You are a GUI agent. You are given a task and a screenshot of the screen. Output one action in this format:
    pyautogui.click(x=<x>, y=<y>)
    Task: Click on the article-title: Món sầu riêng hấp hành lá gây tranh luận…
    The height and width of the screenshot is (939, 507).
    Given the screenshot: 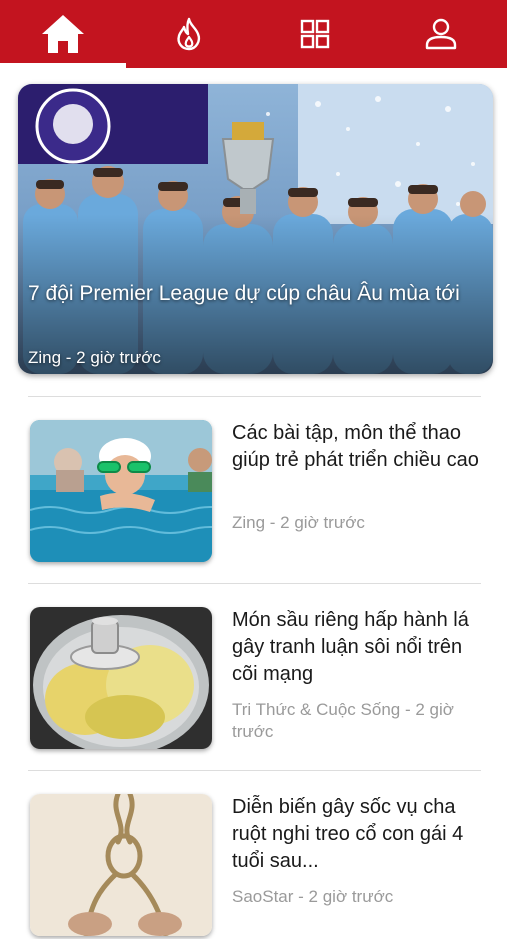 What is the action you would take?
    pyautogui.click(x=350, y=647)
    